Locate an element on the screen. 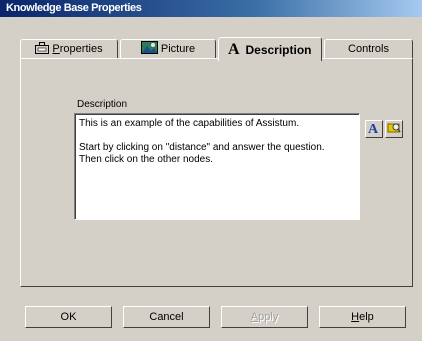 Image resolution: width=422 pixels, height=341 pixels. tab-description: A Description is located at coordinates (270, 49).